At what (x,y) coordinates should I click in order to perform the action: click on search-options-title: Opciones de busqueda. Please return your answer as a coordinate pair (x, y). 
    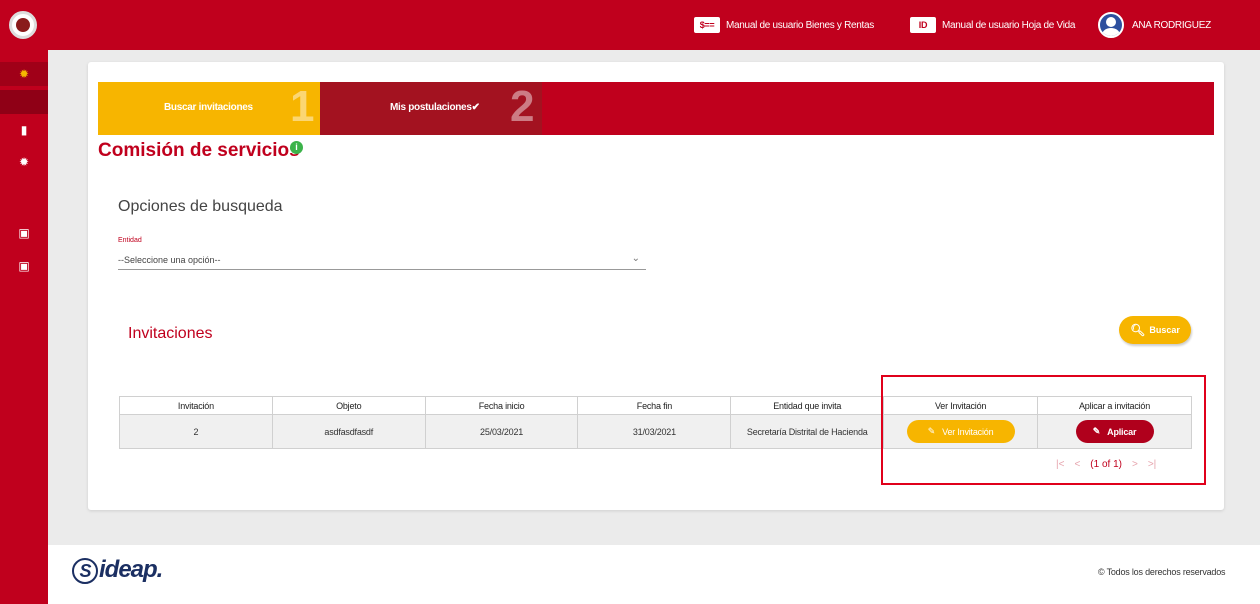
    Looking at the image, I should click on (200, 206).